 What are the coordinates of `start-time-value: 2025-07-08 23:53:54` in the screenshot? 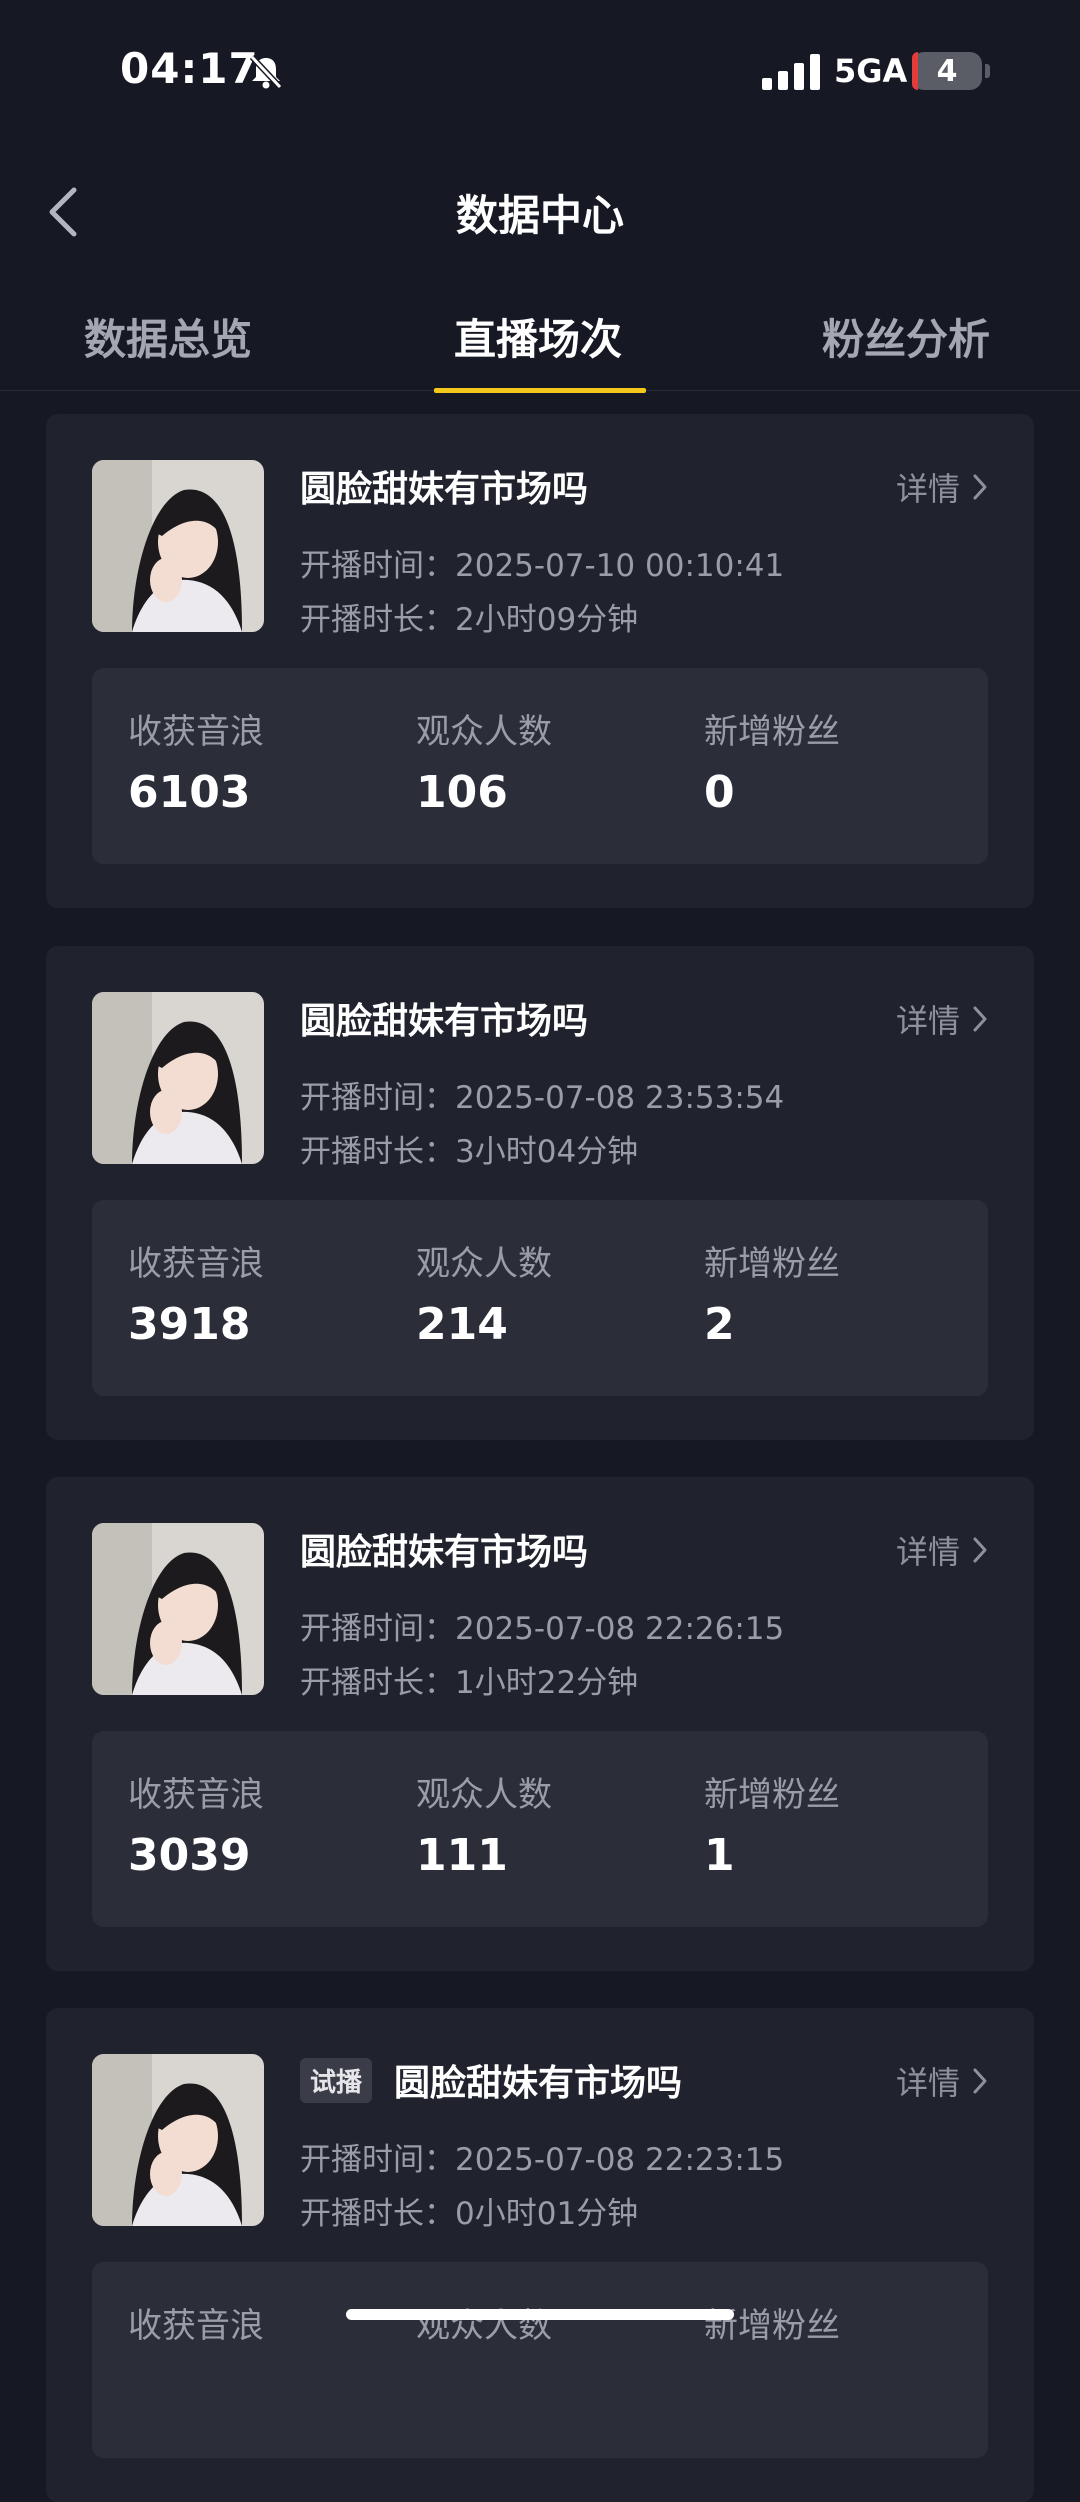 It's located at (620, 1098).